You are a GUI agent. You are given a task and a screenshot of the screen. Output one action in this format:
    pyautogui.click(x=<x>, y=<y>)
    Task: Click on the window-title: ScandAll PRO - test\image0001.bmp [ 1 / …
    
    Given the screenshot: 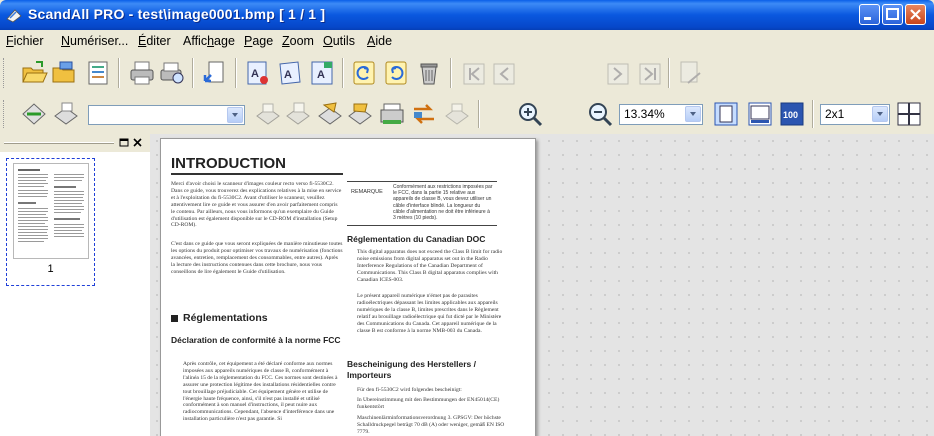 What is the action you would take?
    pyautogui.click(x=177, y=14)
    